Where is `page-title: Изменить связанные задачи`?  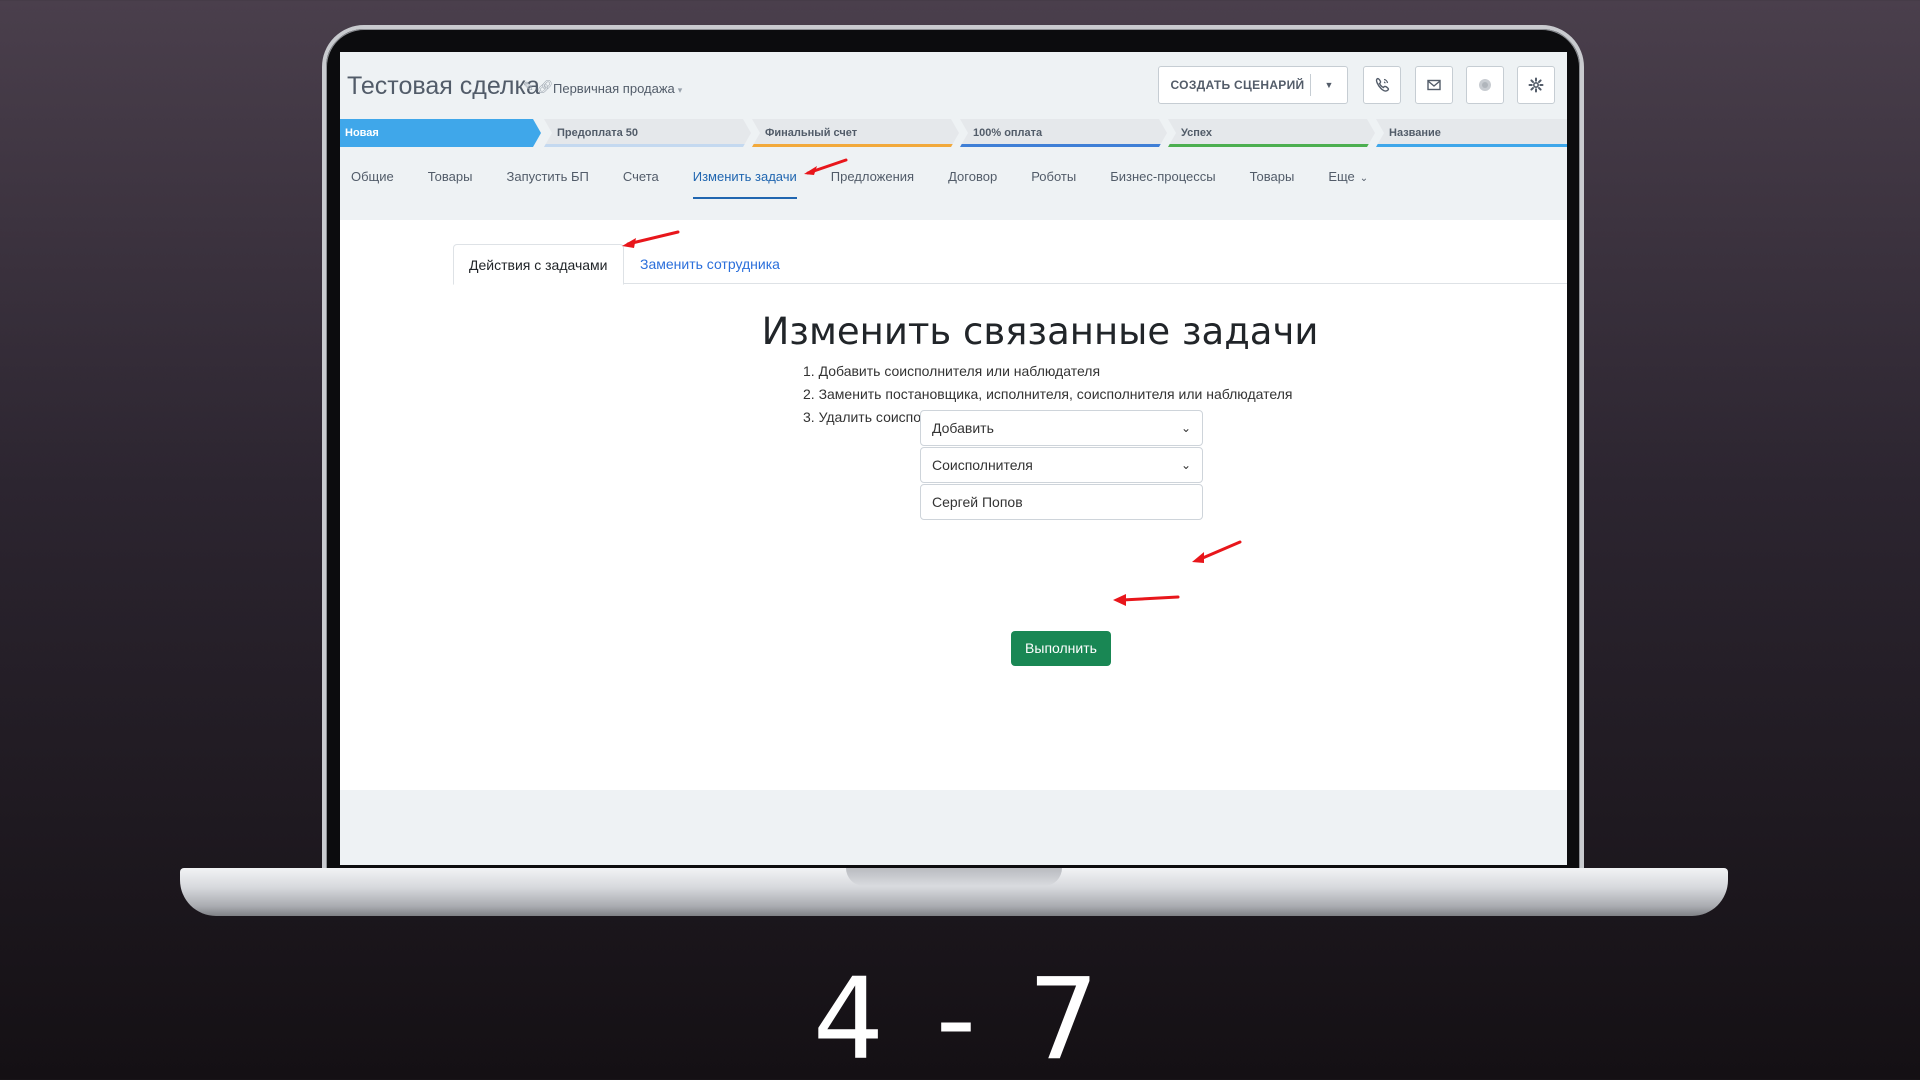 page-title: Изменить связанные задачи is located at coordinates (1040, 331).